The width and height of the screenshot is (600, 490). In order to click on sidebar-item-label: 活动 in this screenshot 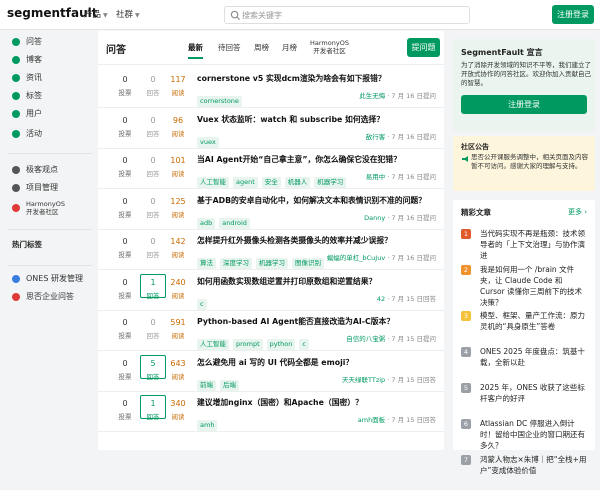, I will do `click(34, 133)`.